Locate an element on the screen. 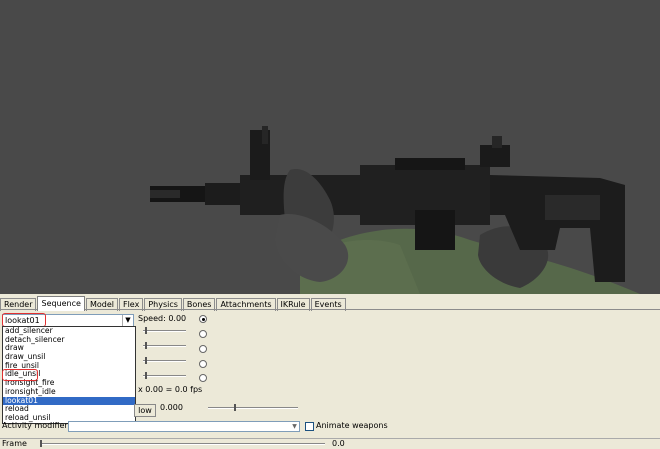 This screenshot has width=660, height=449. selected-sequence-highlight is located at coordinates (24, 320).